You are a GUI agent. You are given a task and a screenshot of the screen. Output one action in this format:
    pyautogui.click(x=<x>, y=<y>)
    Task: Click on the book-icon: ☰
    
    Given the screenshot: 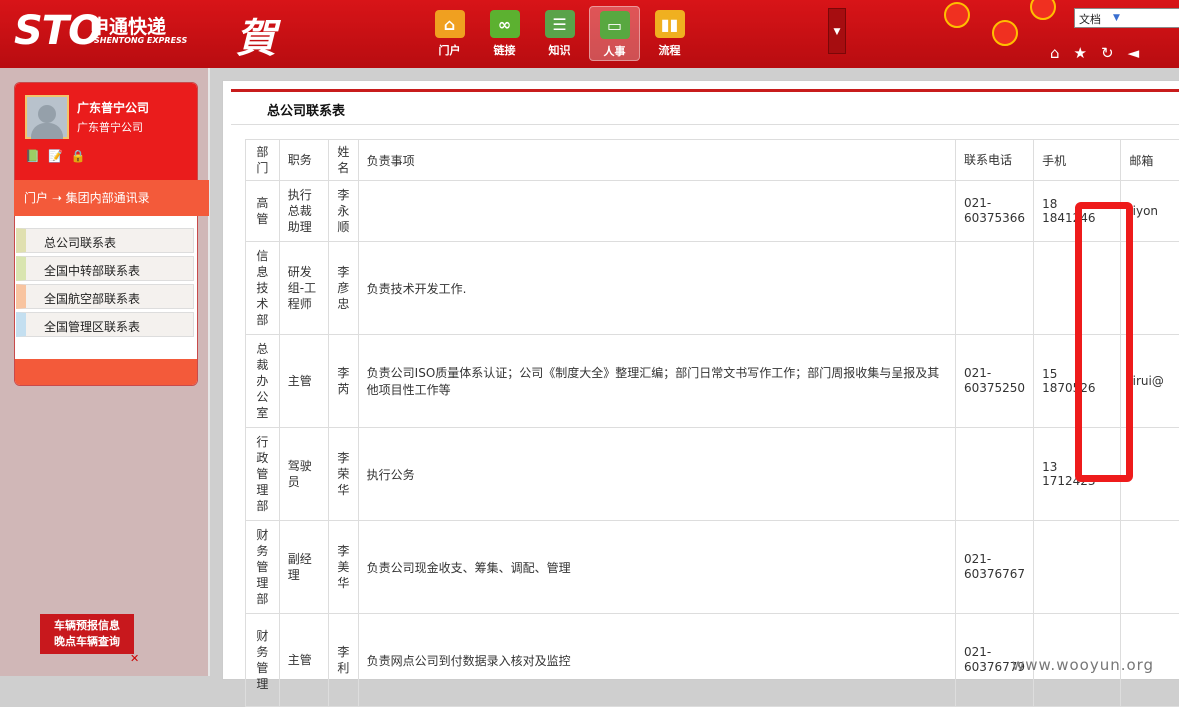 What is the action you would take?
    pyautogui.click(x=560, y=24)
    